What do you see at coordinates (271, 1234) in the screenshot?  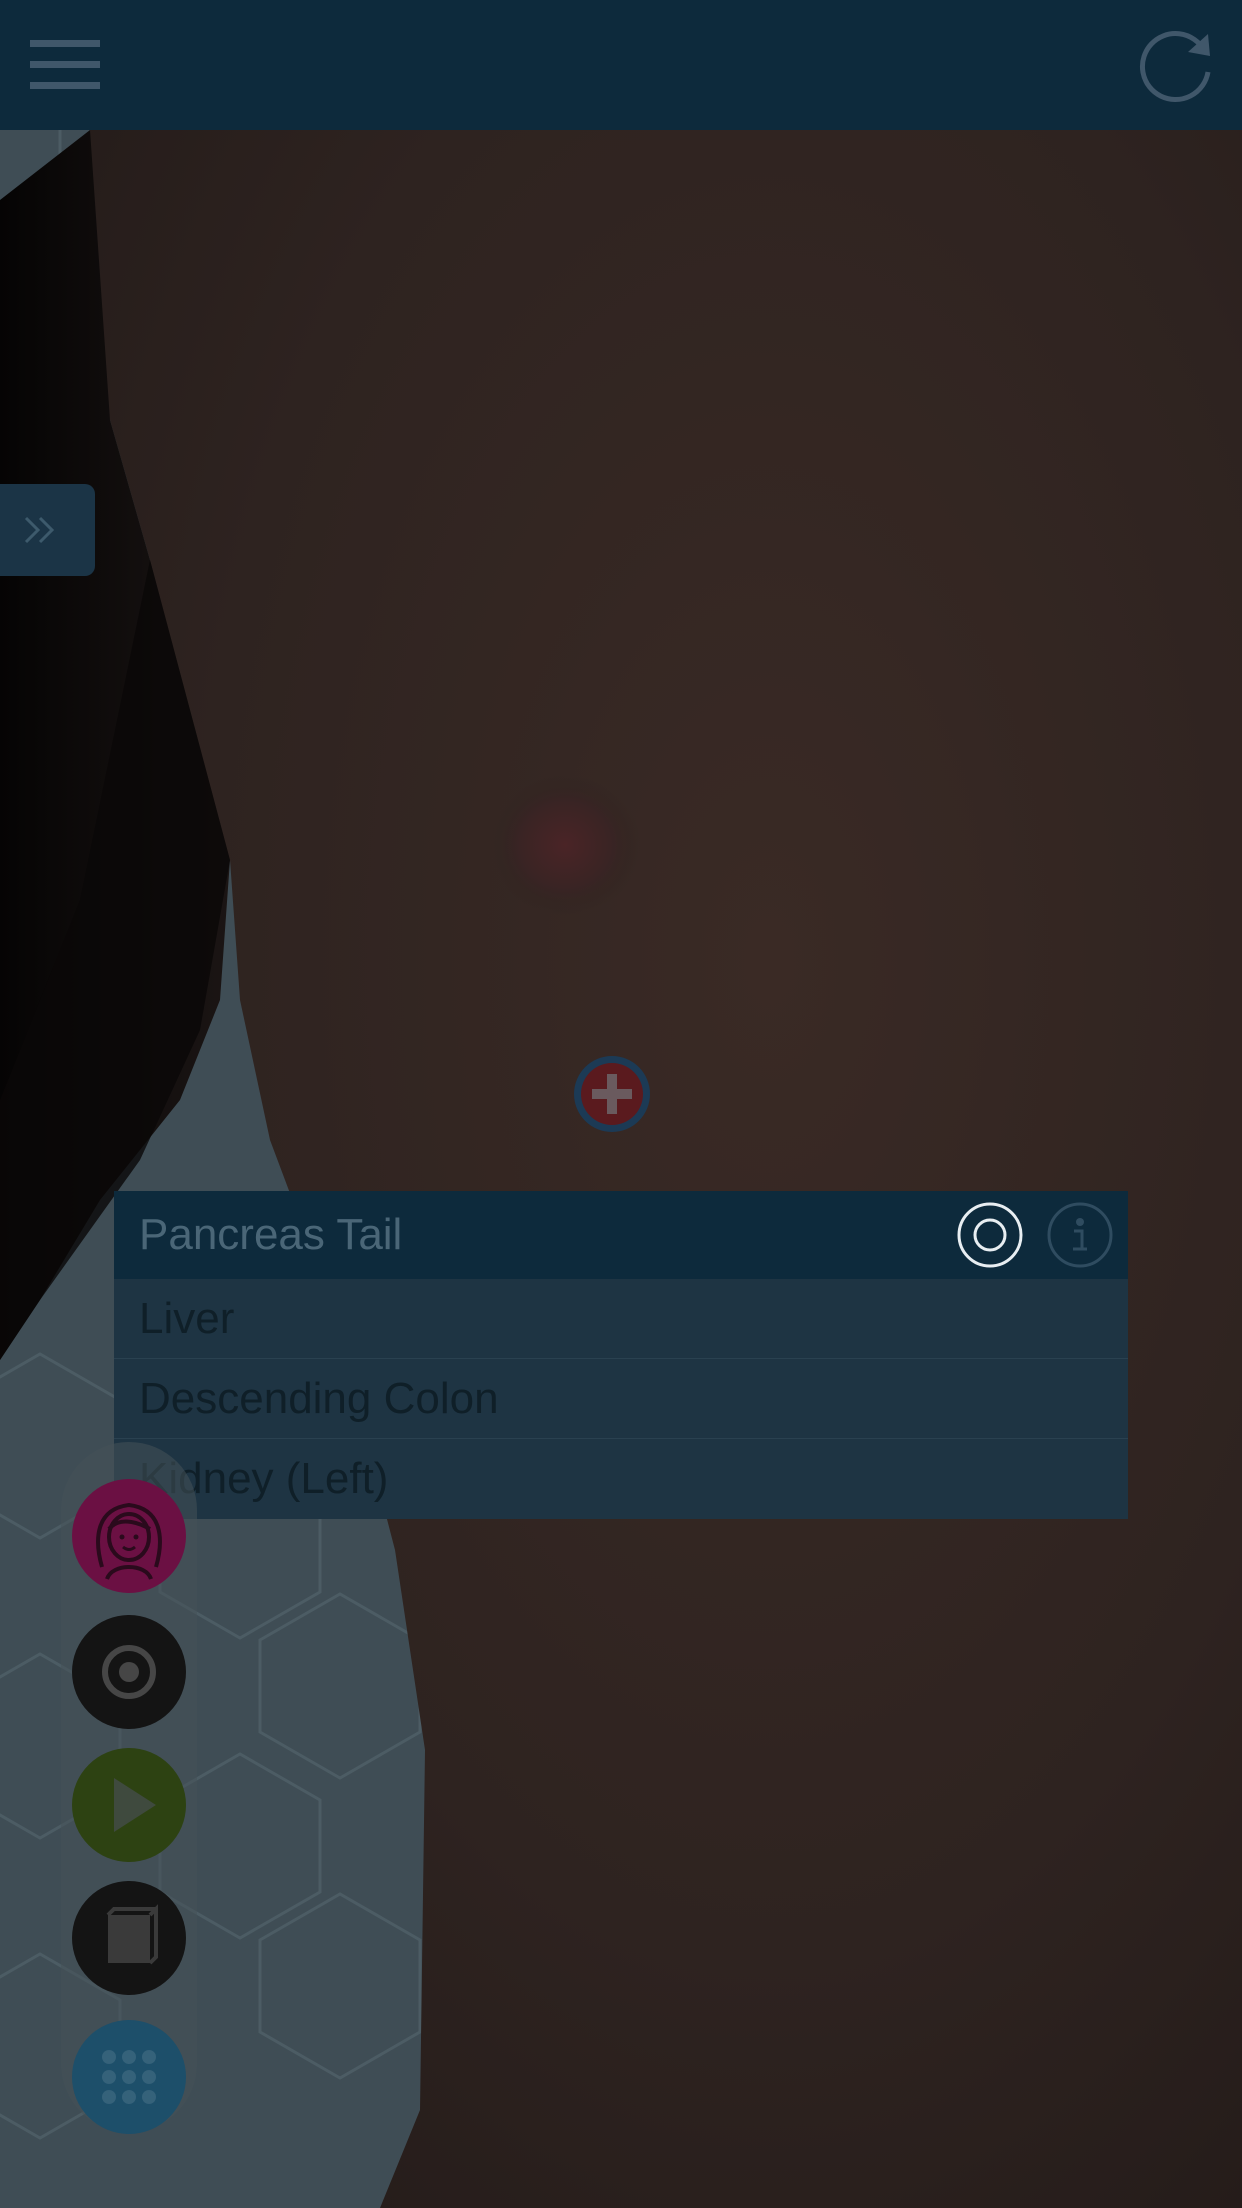 I see `organ-label: Pancreas Tail` at bounding box center [271, 1234].